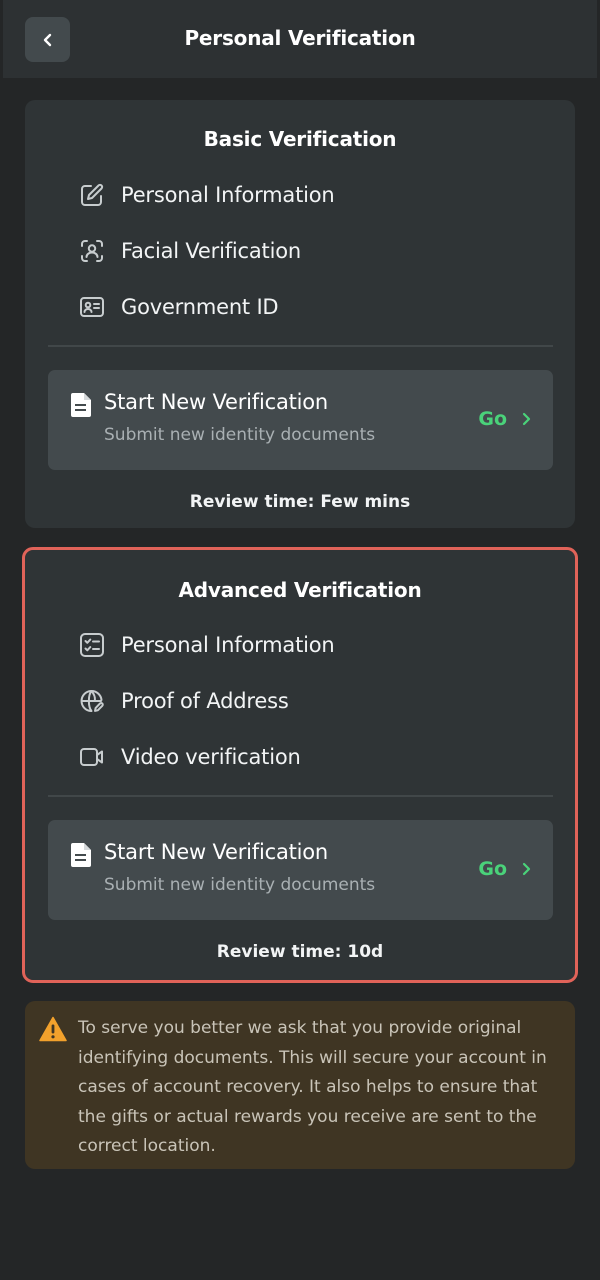 The image size is (600, 1280). I want to click on checklist-icon, so click(92, 645).